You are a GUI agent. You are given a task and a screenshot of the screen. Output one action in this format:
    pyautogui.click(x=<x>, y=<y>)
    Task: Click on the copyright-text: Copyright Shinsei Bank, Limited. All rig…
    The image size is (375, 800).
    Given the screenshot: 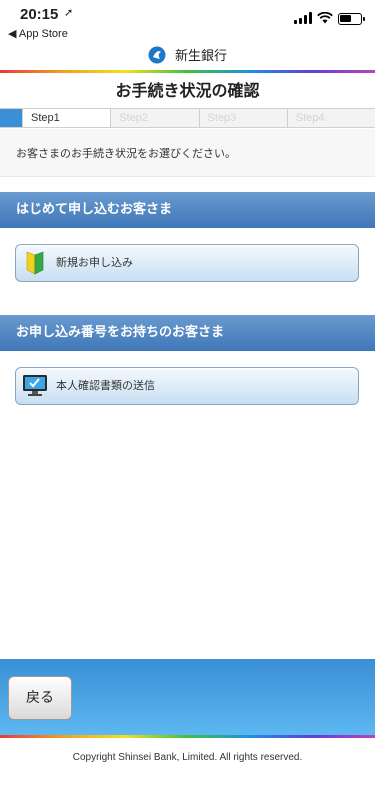 What is the action you would take?
    pyautogui.click(x=187, y=757)
    